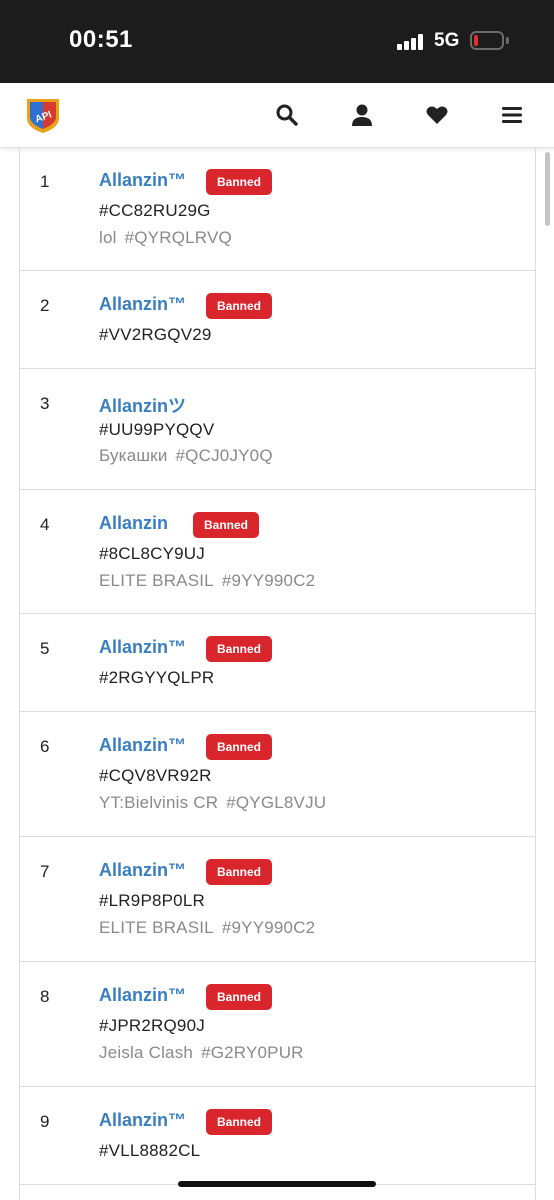 This screenshot has height=1200, width=554. I want to click on rank: 9, so click(45, 1121).